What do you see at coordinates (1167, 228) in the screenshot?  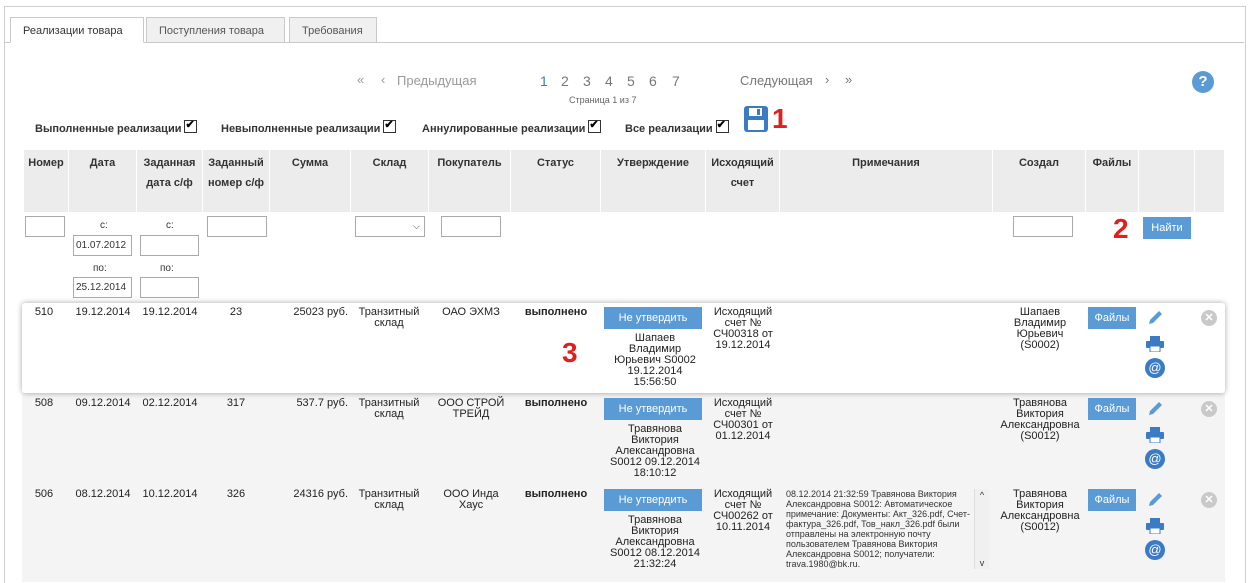 I see `find-button: Найти` at bounding box center [1167, 228].